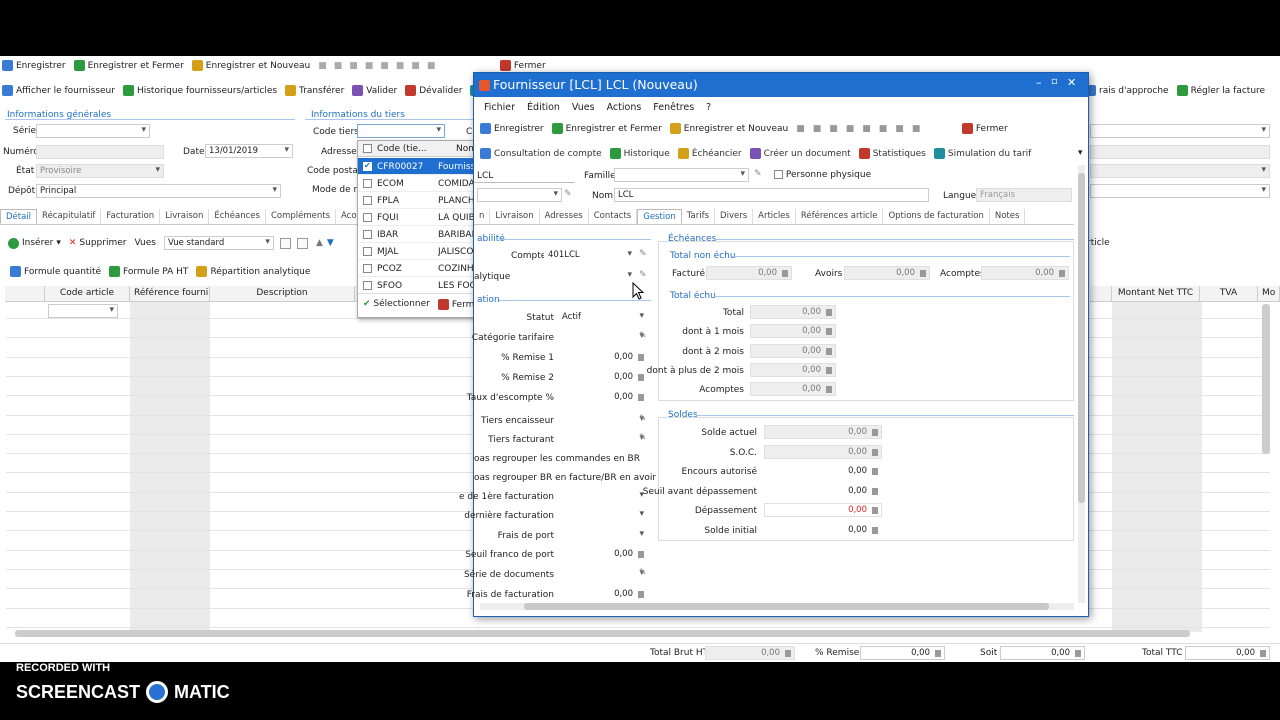 This screenshot has width=1280, height=720. Describe the element at coordinates (282, 293) in the screenshot. I see `col-description: Description` at that location.